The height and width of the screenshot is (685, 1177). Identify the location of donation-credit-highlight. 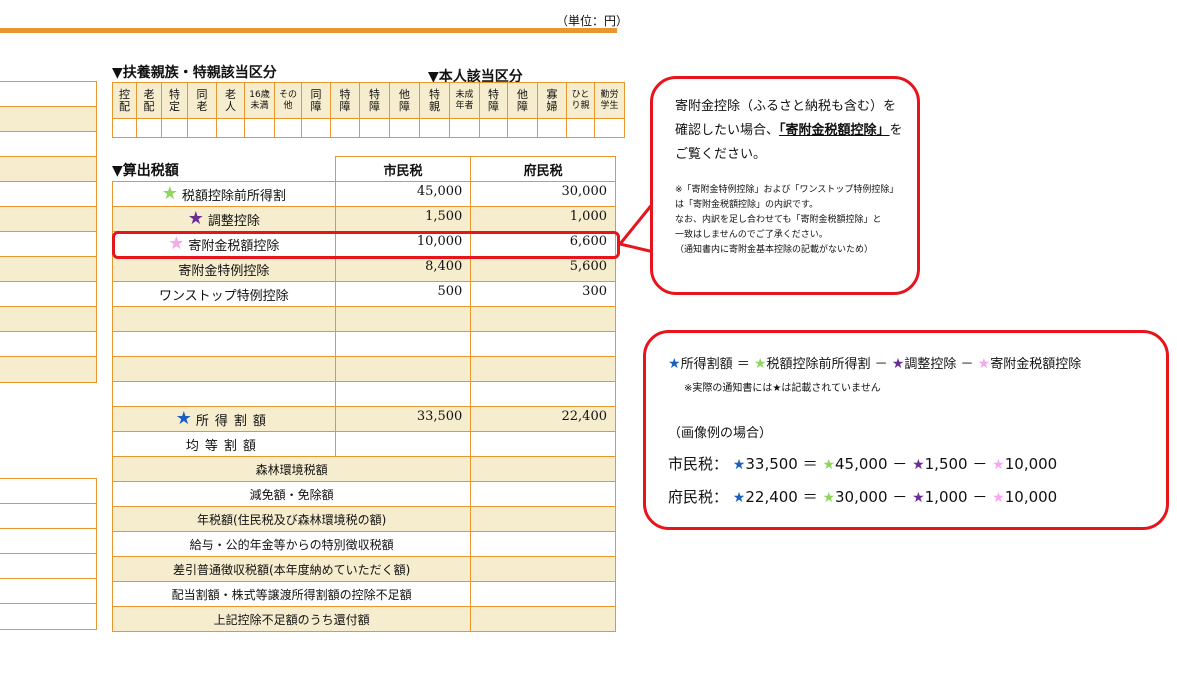
(366, 245).